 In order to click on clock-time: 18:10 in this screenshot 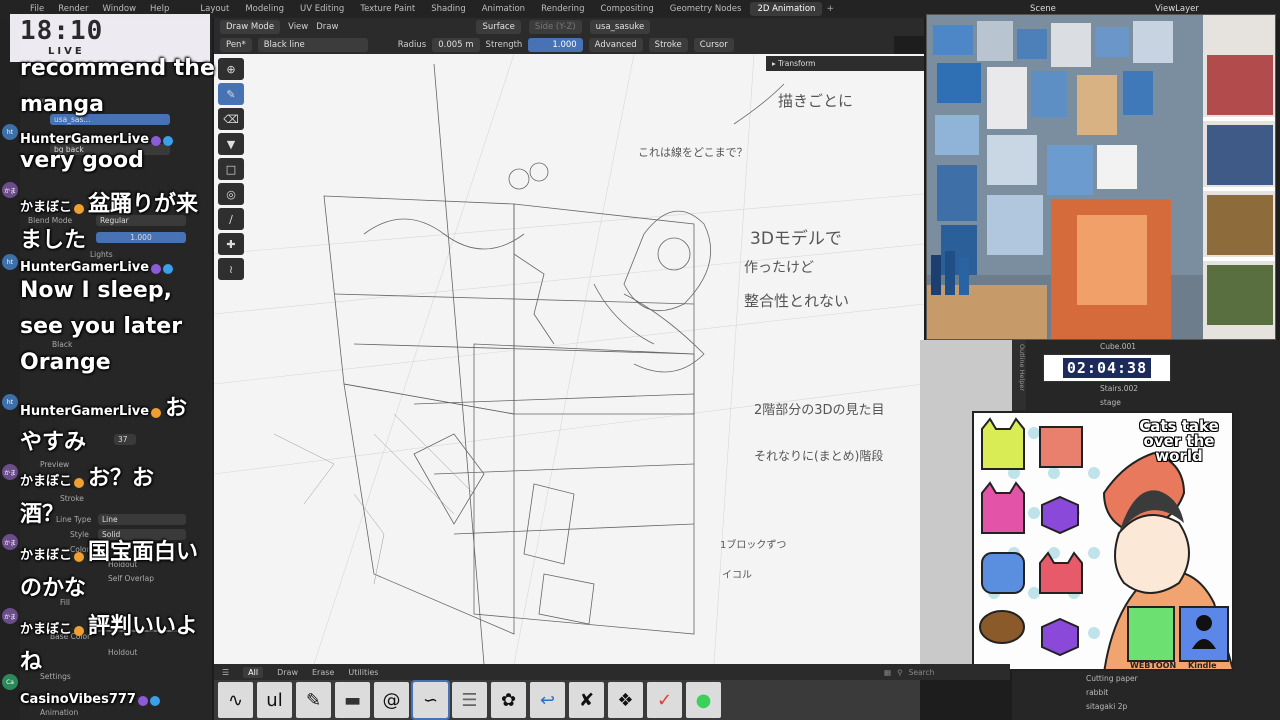, I will do `click(62, 31)`.